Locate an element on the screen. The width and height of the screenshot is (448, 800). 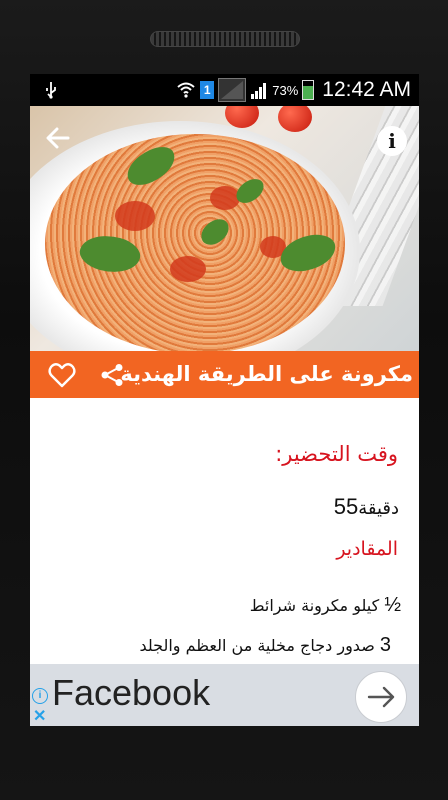
speaker-grille is located at coordinates (225, 39).